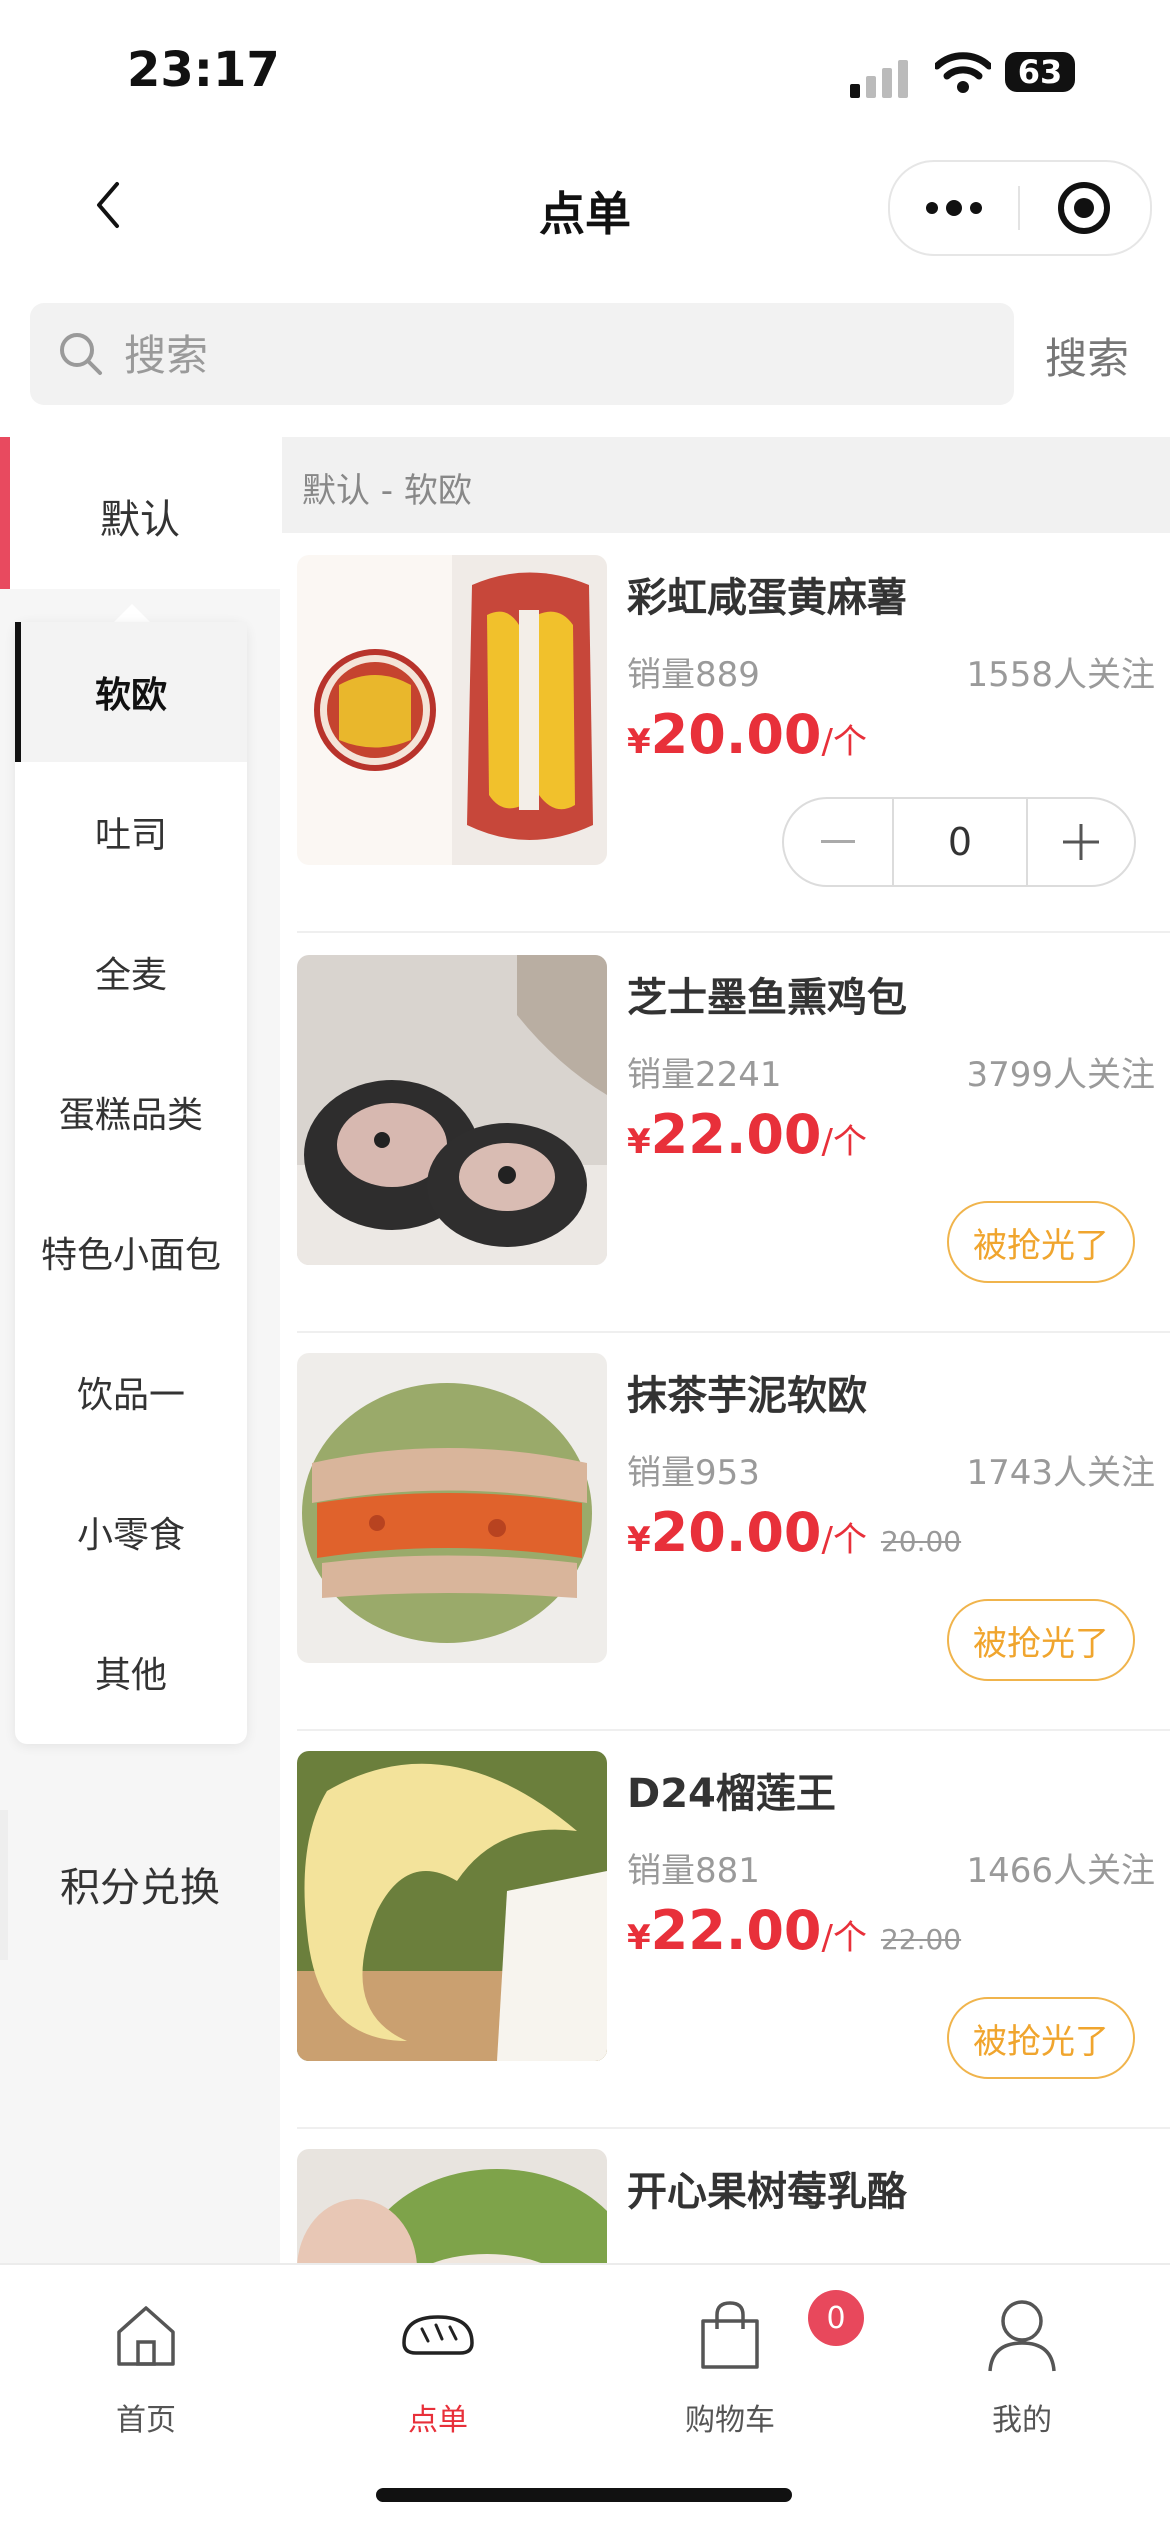 Image resolution: width=1170 pixels, height=2534 pixels. I want to click on mini-program-capsule, so click(1020, 208).